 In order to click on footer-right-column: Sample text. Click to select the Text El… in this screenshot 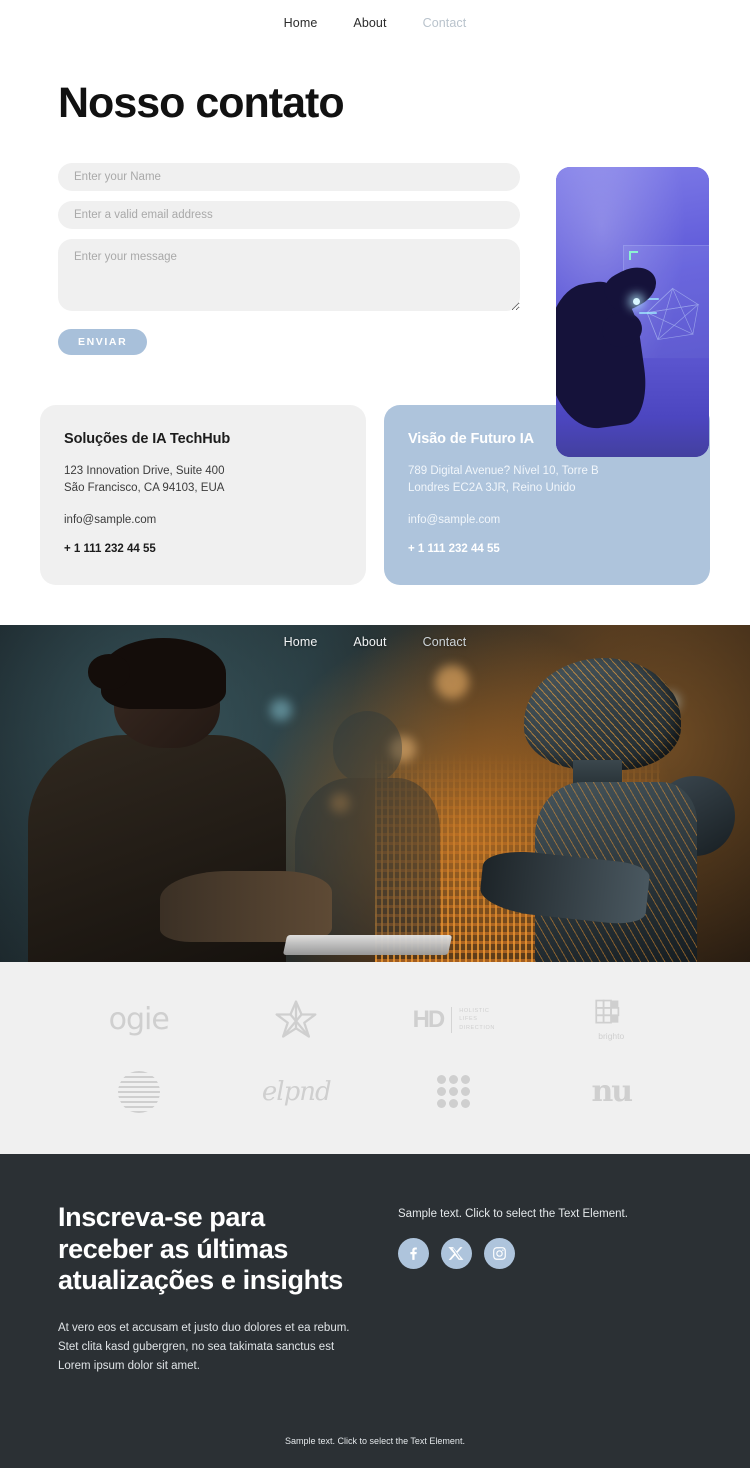, I will do `click(545, 1289)`.